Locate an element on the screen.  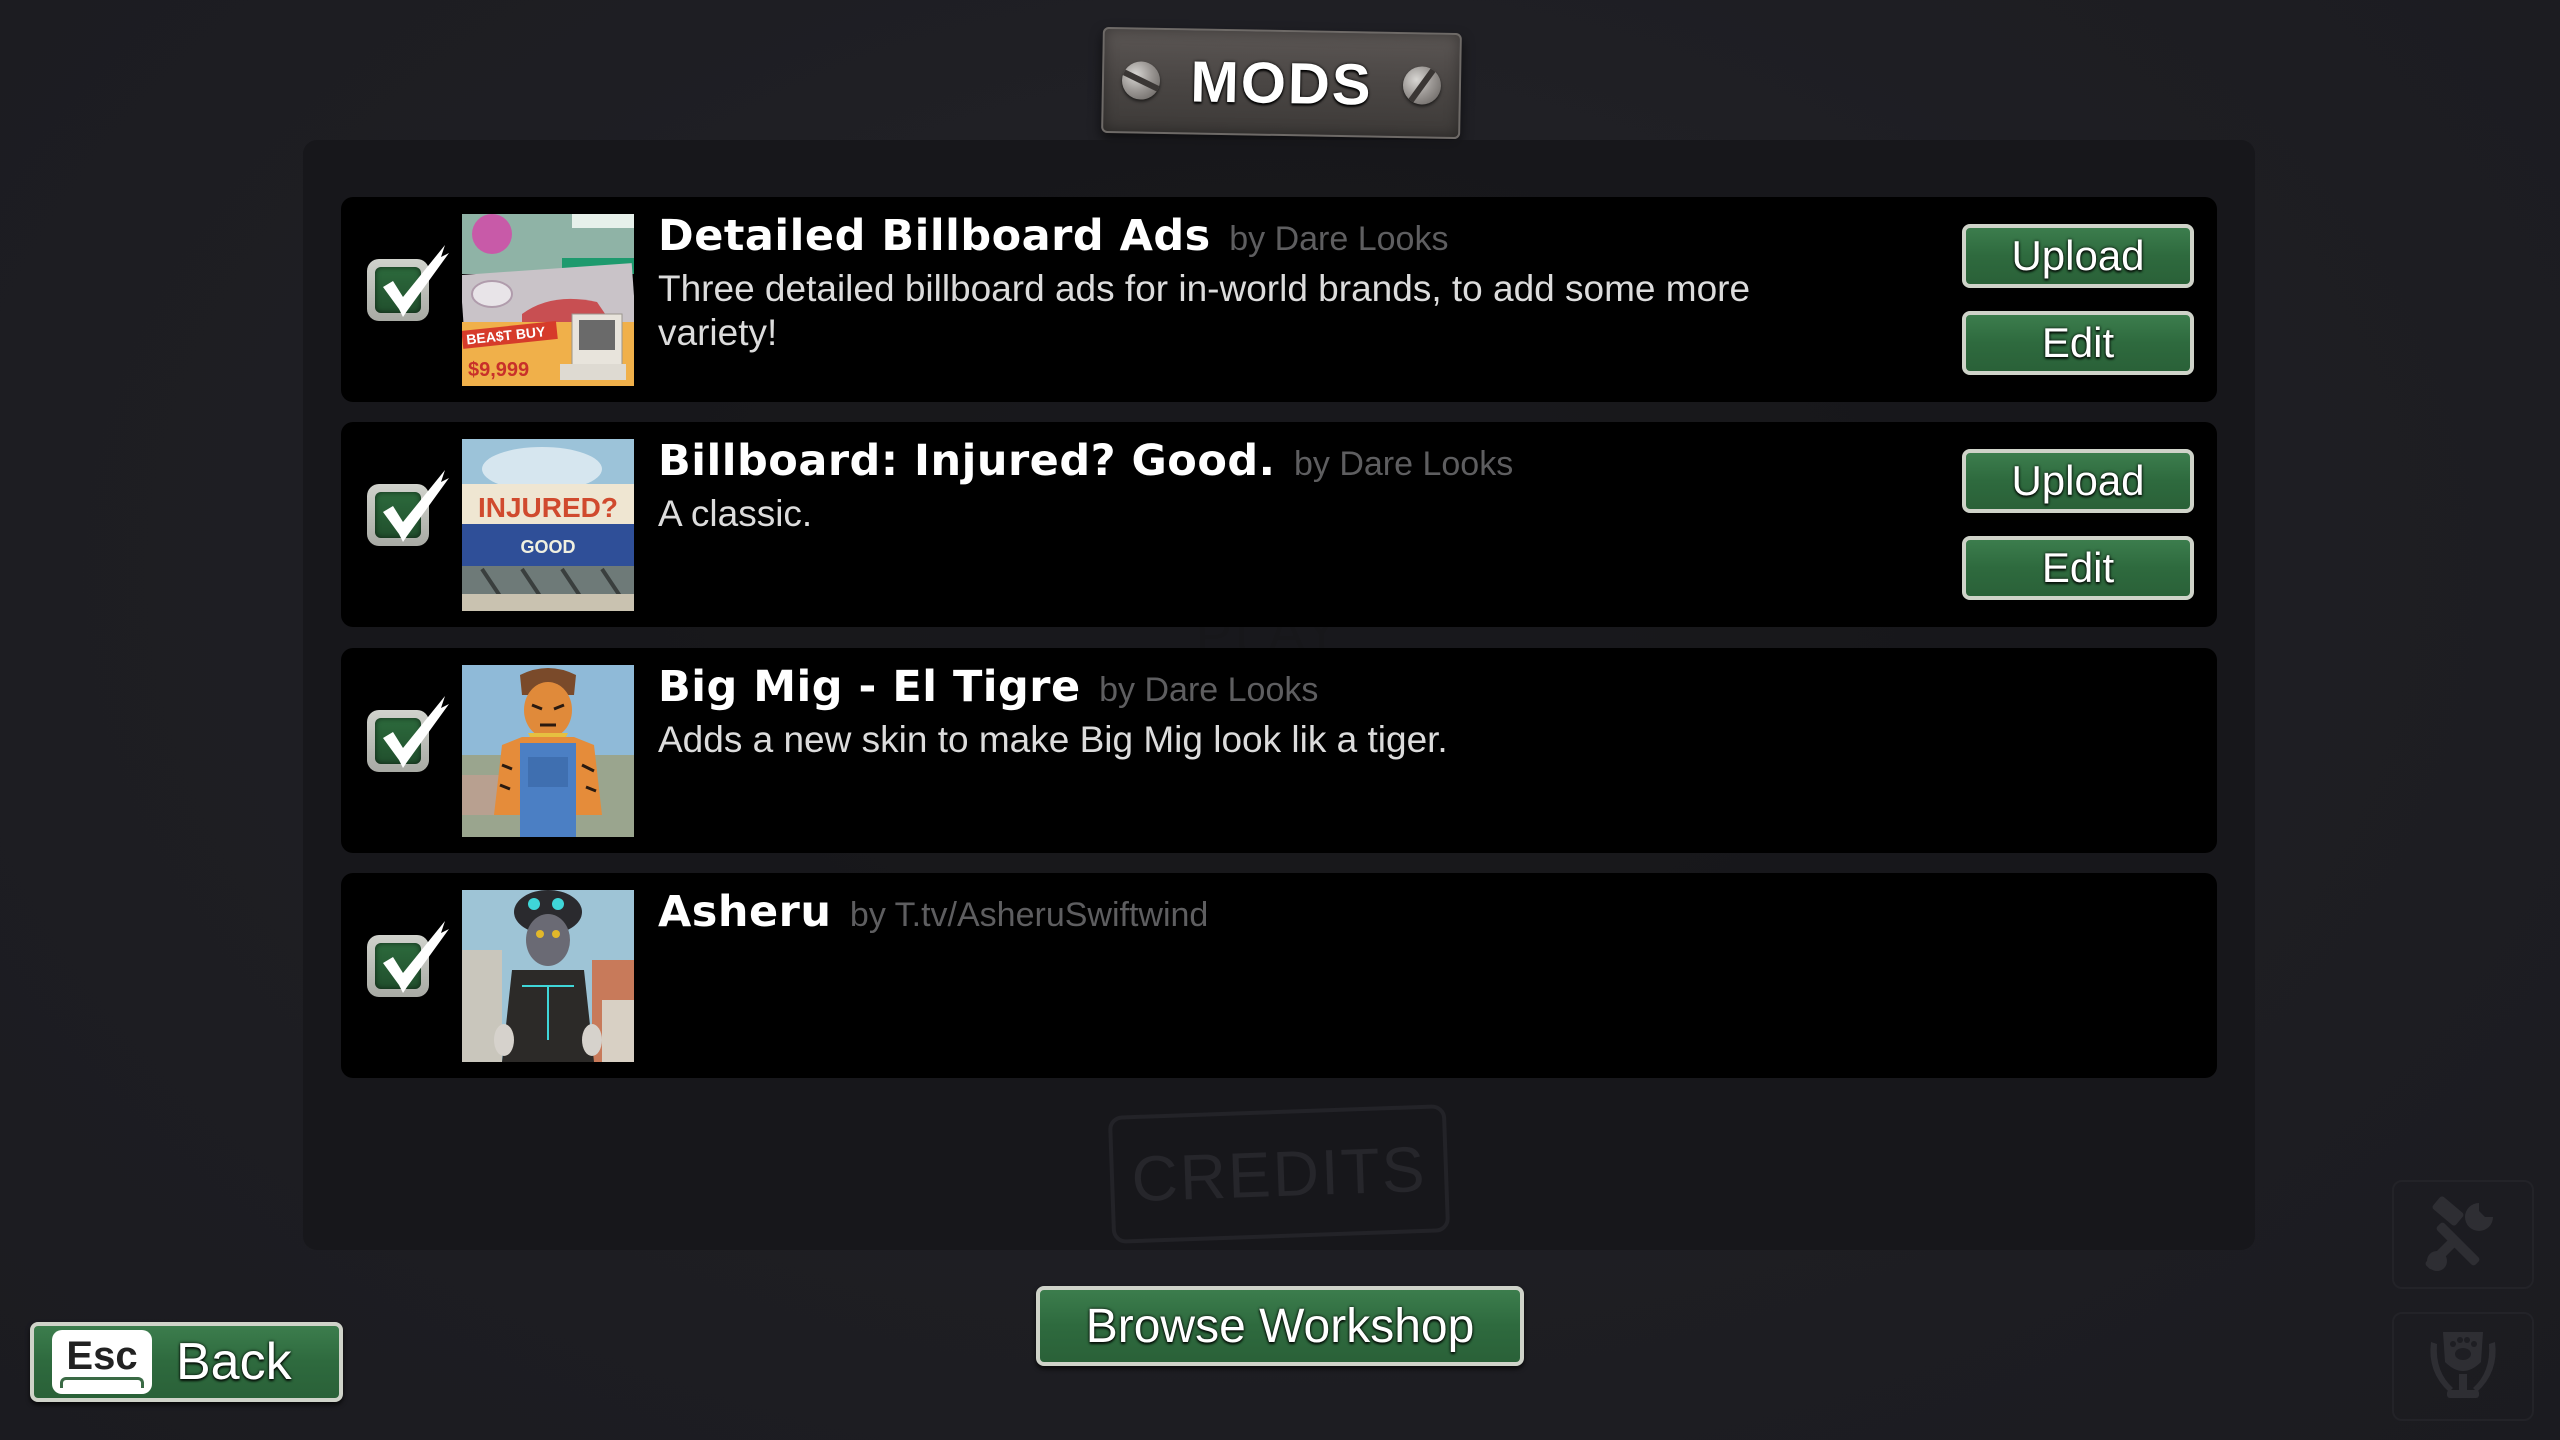
trophy-paw-icon is located at coordinates (2463, 1364).